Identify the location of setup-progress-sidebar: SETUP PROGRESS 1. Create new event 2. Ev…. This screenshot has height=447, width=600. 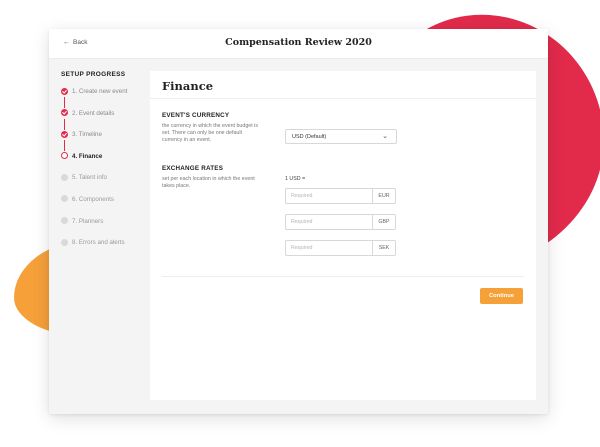
(111, 166).